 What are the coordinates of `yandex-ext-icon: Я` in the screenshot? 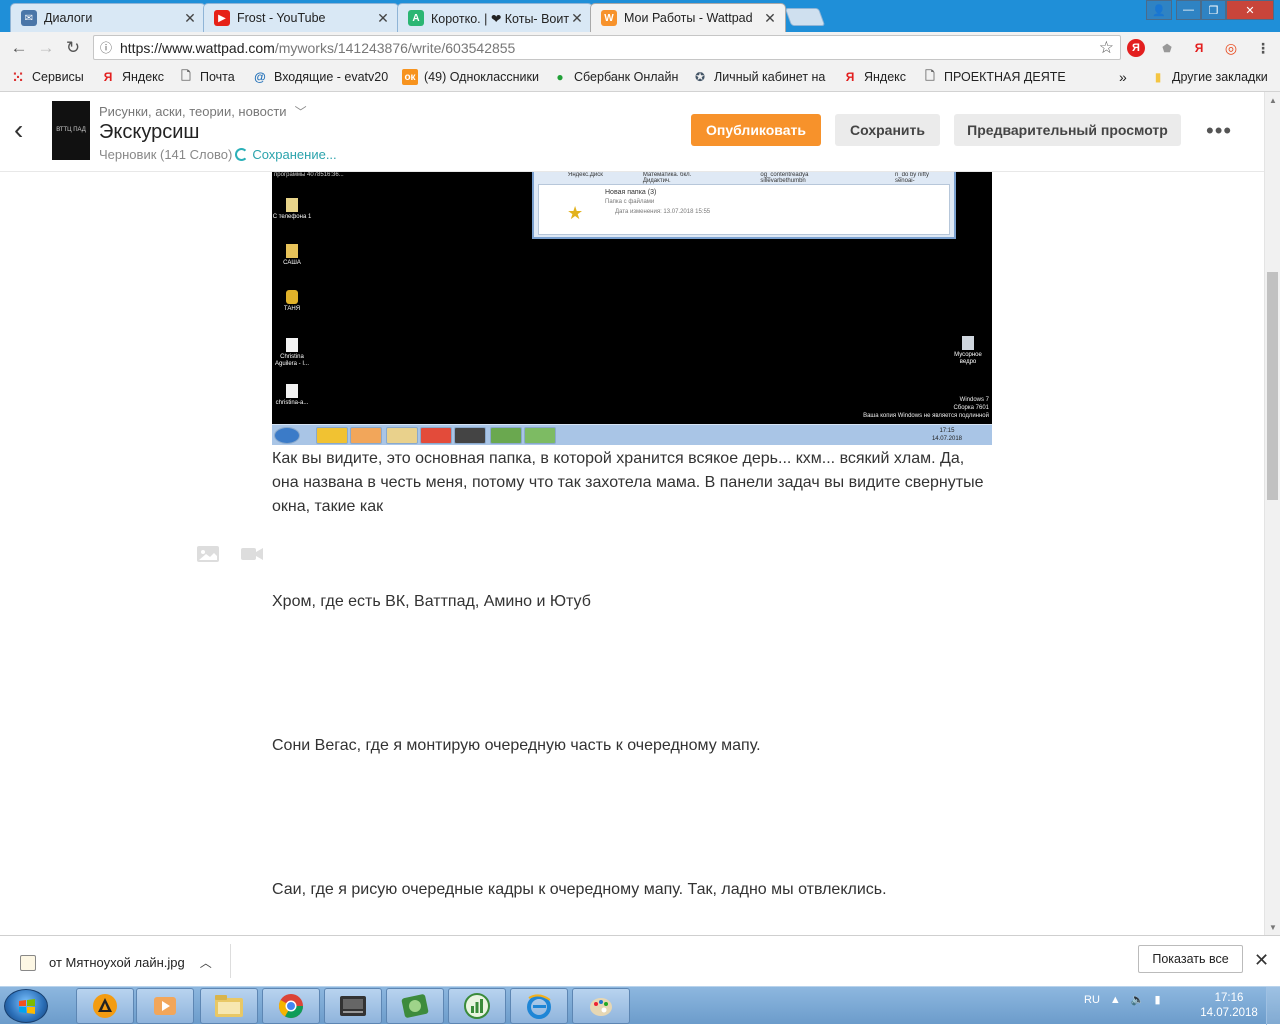 It's located at (1136, 48).